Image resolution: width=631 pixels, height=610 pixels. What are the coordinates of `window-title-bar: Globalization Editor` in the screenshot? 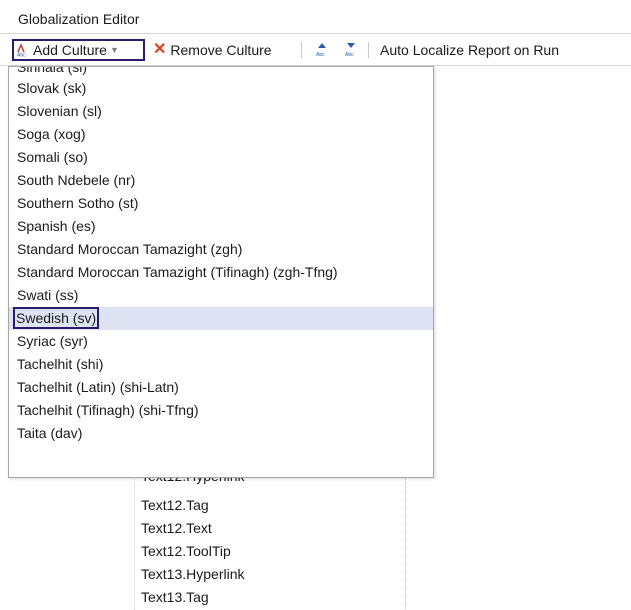 It's located at (315, 17).